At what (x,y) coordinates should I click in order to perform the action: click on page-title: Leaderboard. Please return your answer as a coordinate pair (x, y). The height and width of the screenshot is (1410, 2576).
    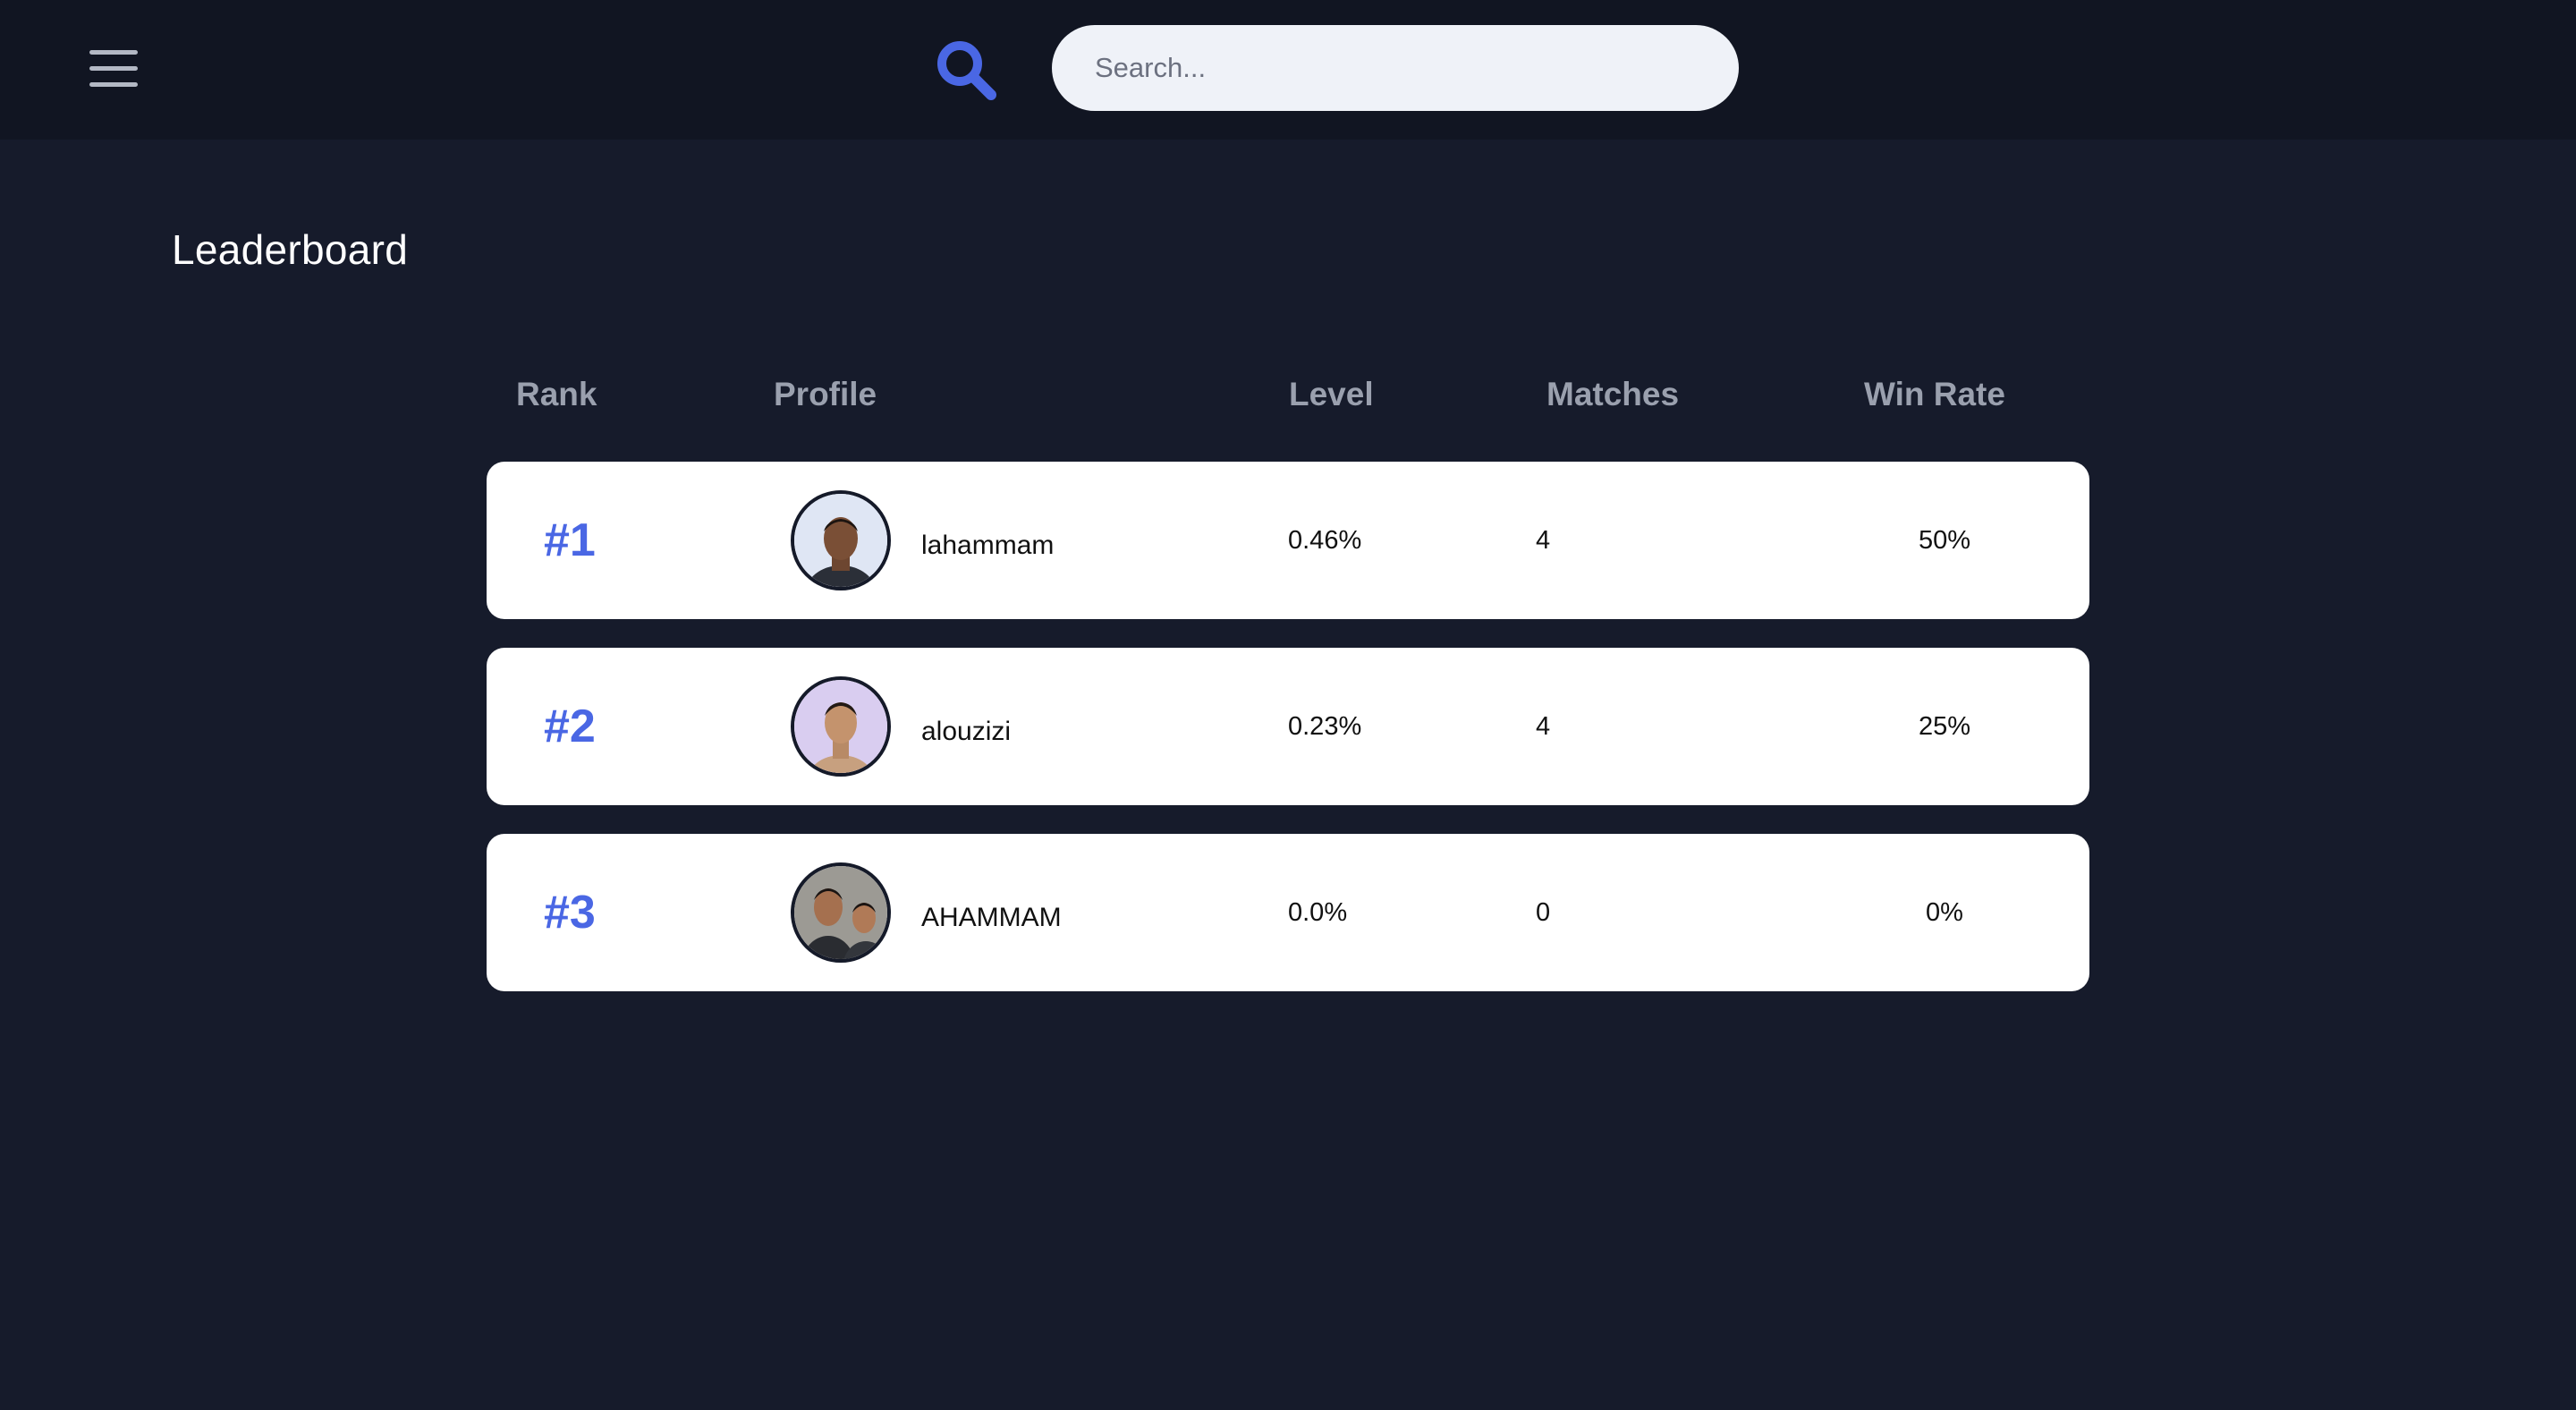
    Looking at the image, I should click on (290, 250).